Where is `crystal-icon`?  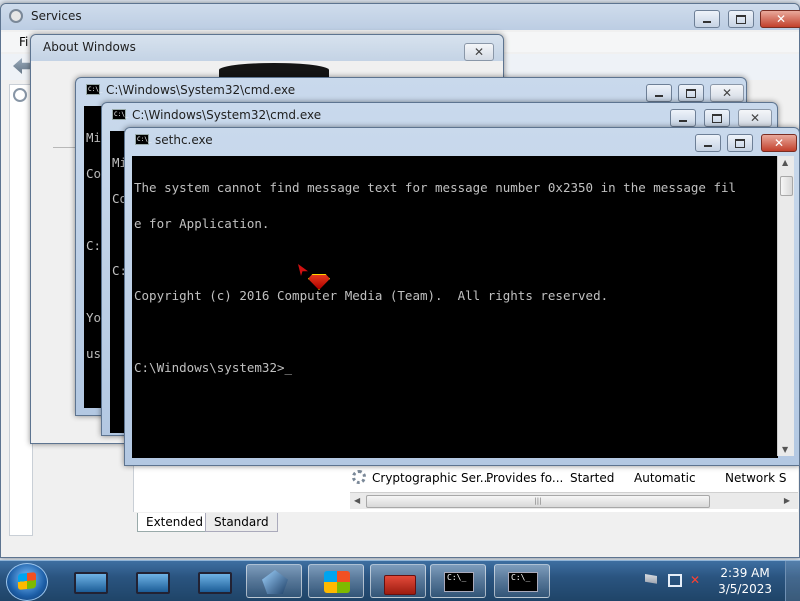 crystal-icon is located at coordinates (275, 582).